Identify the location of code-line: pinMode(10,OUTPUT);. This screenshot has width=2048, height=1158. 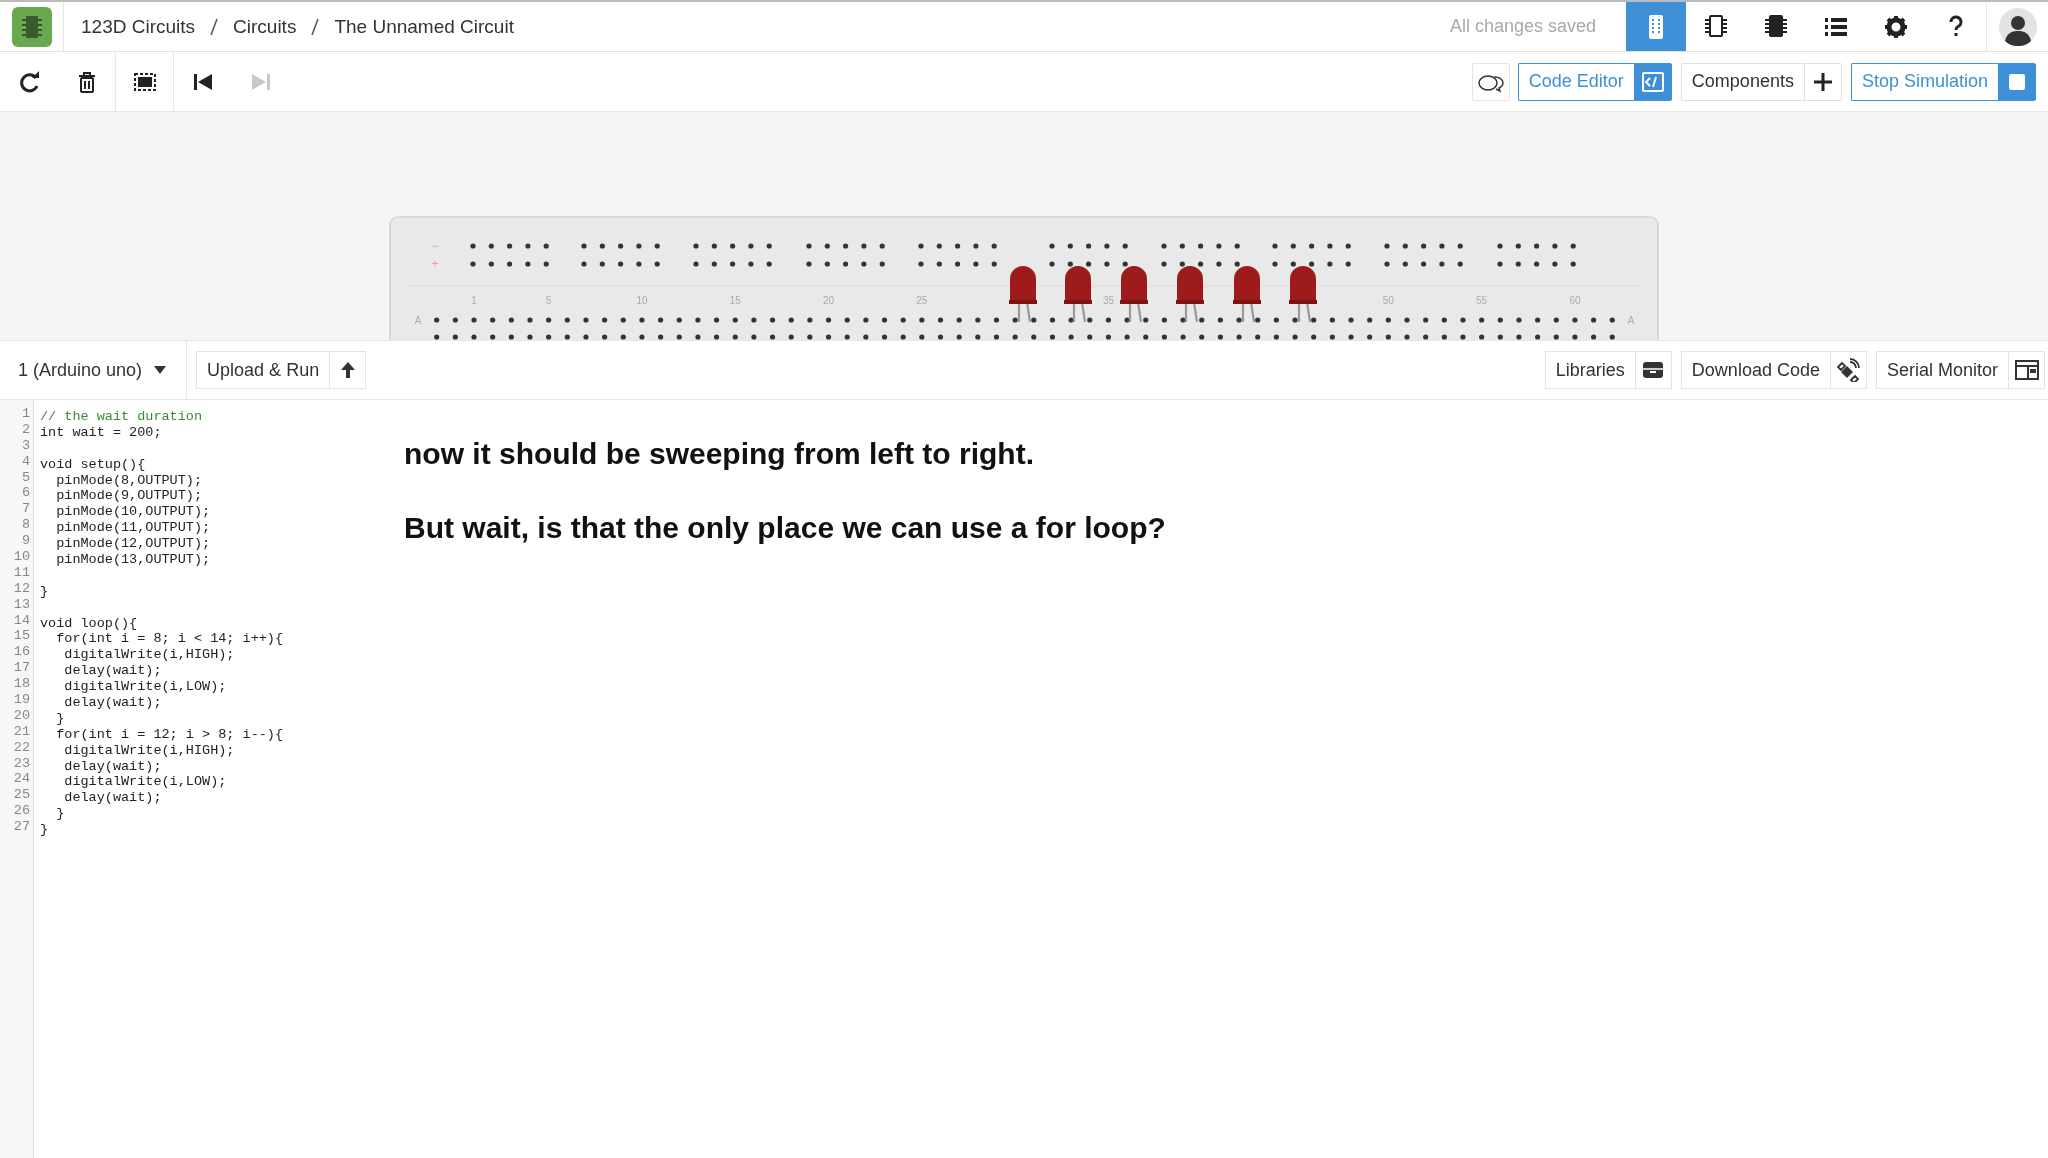
(133, 512).